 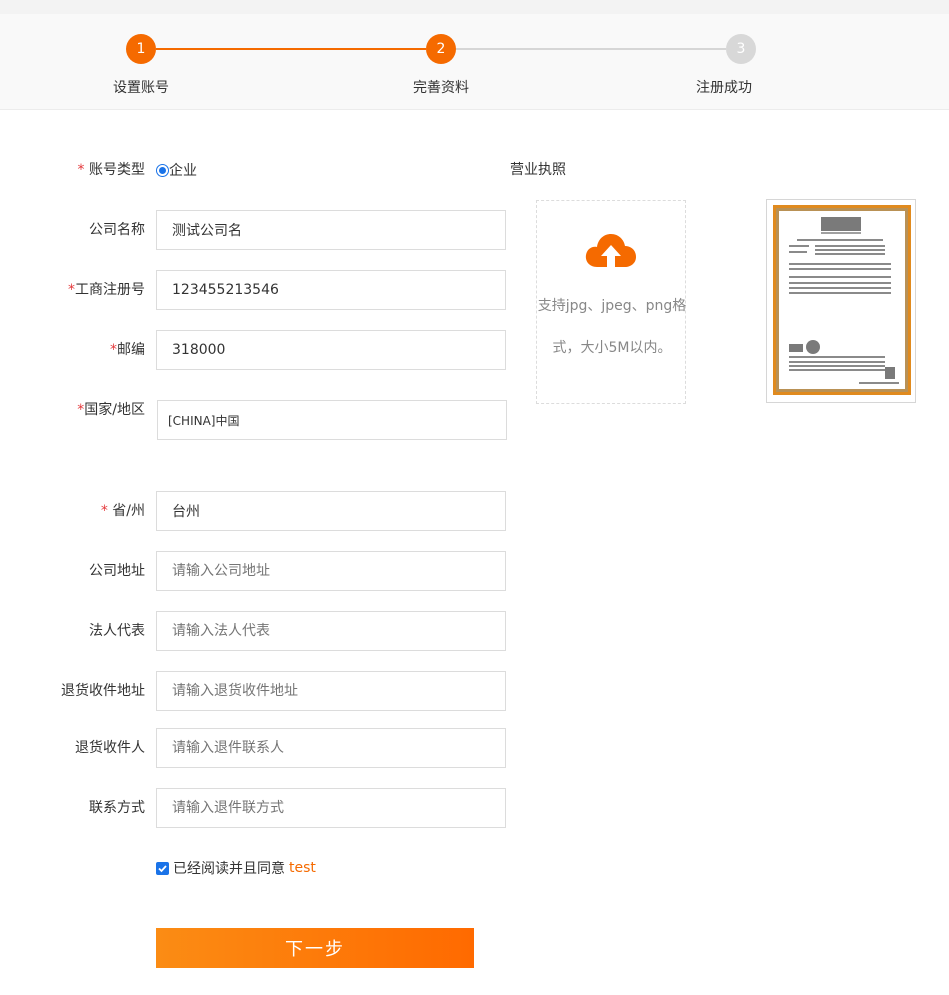 I want to click on country-label: *国家/地区, so click(x=111, y=410).